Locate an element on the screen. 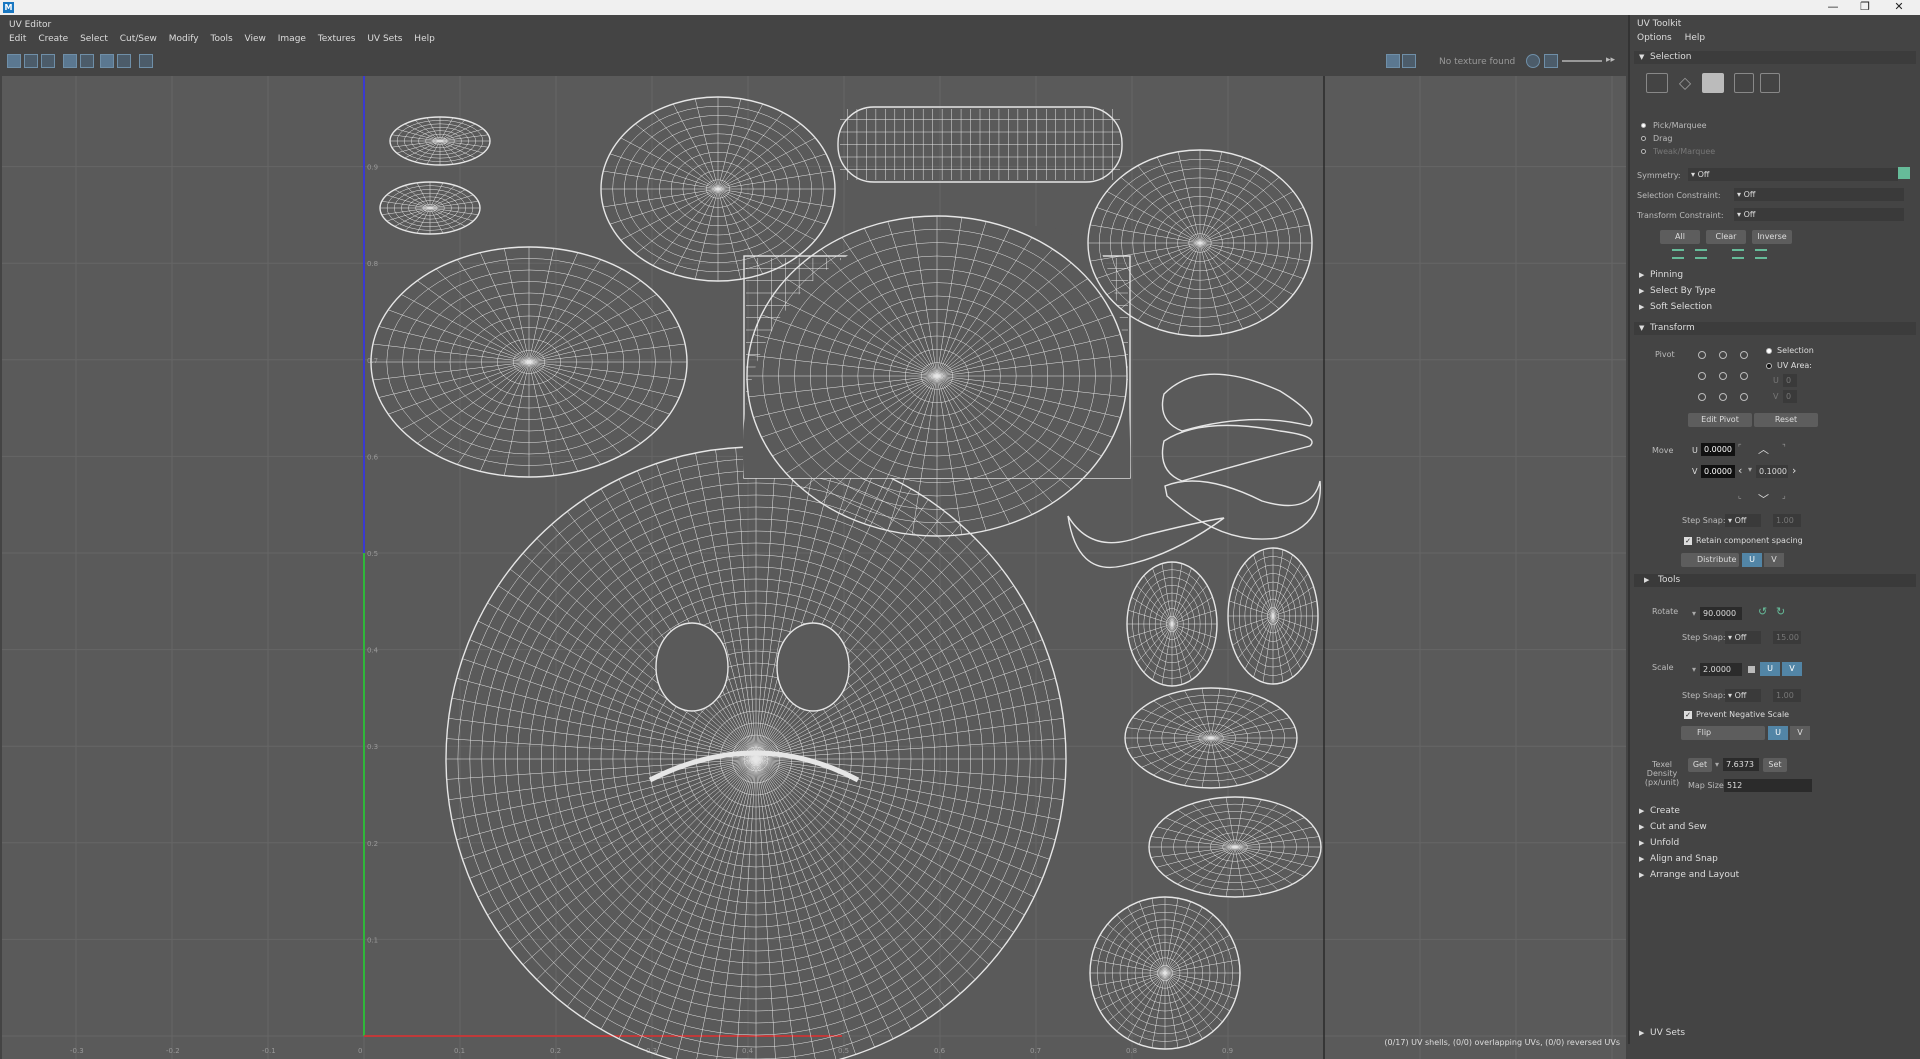 The image size is (1920, 1059). rotate-field: 90.0000 is located at coordinates (1721, 613).